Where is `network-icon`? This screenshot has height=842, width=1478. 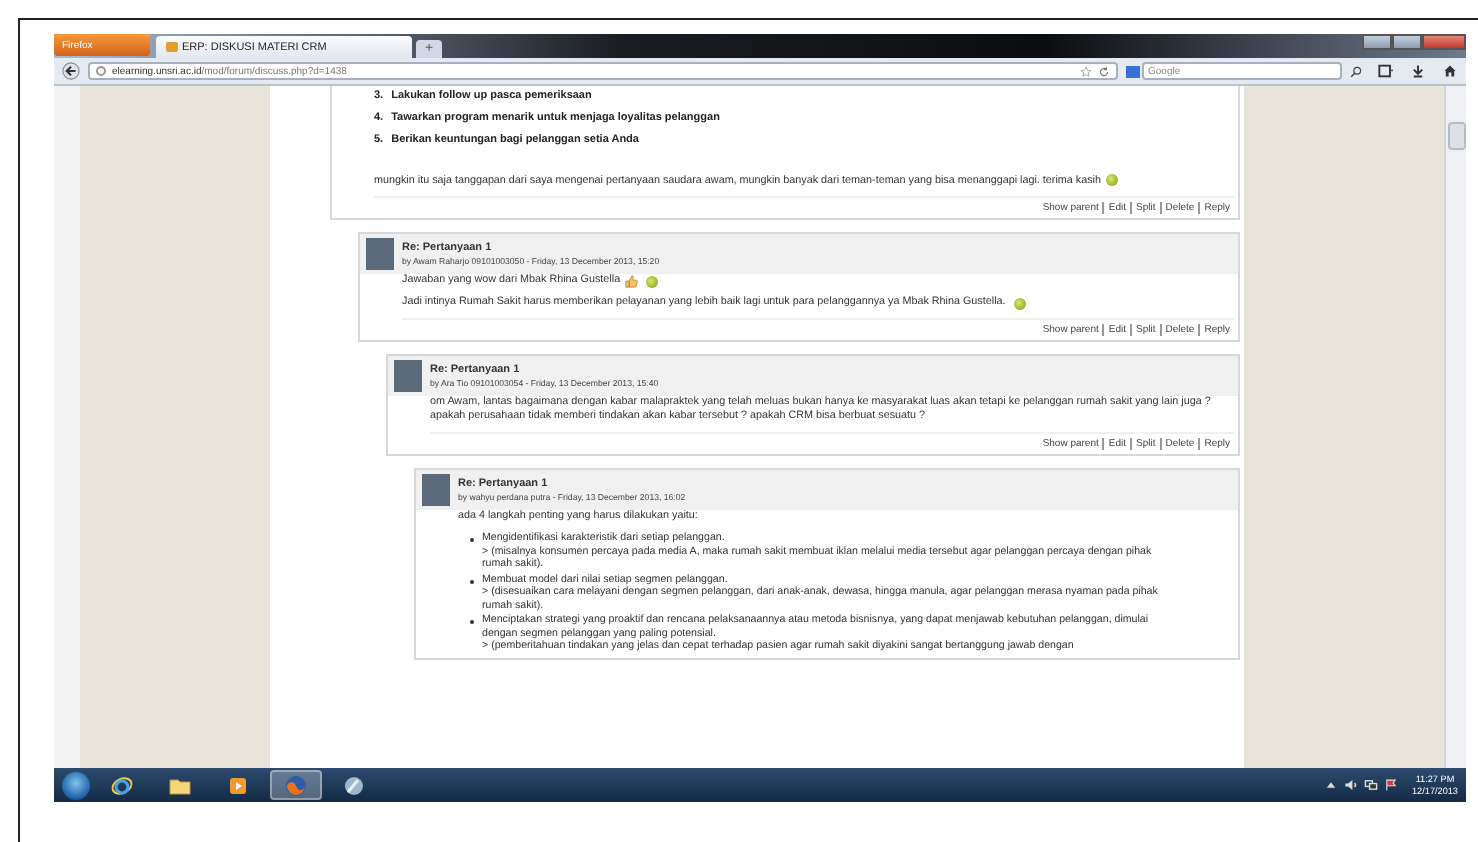 network-icon is located at coordinates (1371, 785).